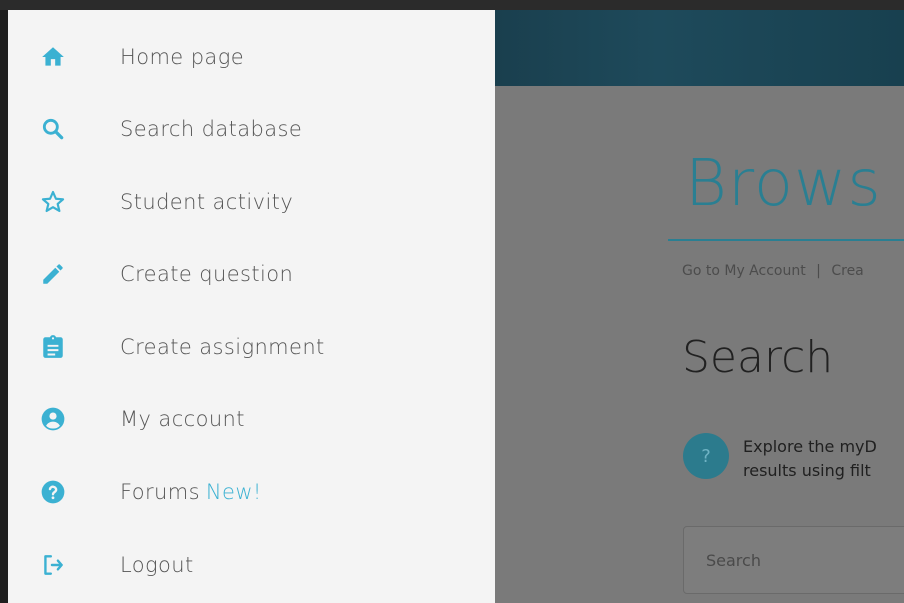 This screenshot has height=603, width=904. I want to click on drawer-item-forums: Forums New!, so click(251, 492).